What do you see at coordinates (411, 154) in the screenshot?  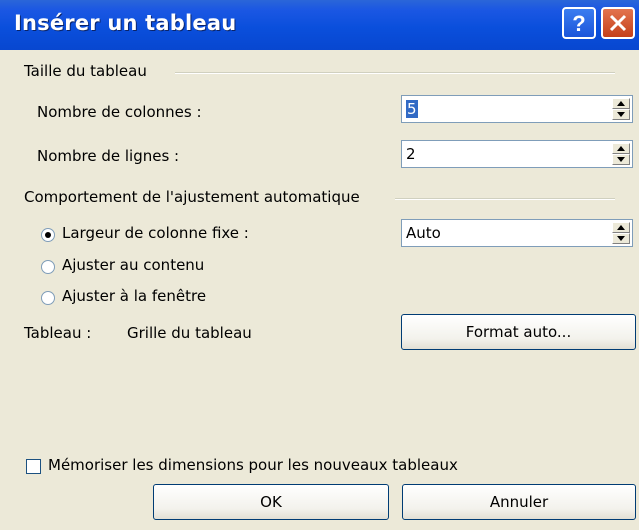 I see `rows-value: 2` at bounding box center [411, 154].